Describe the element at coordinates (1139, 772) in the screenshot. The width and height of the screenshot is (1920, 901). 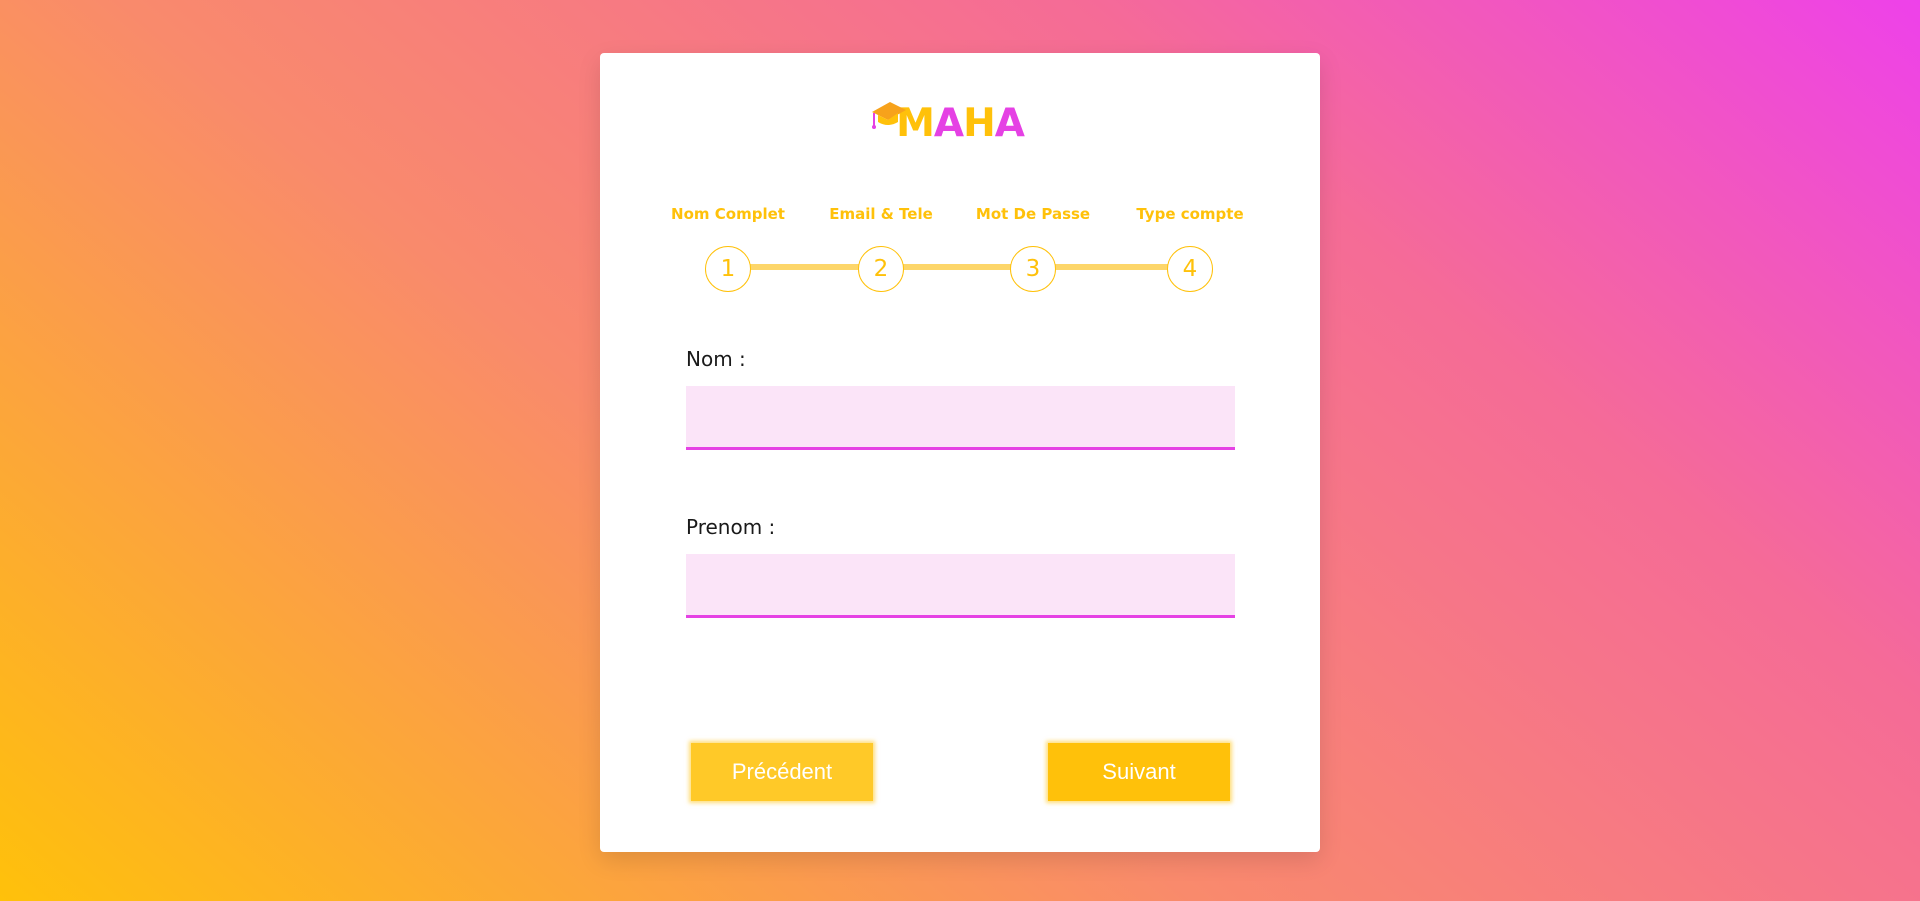
I see `next-button: Suivant` at that location.